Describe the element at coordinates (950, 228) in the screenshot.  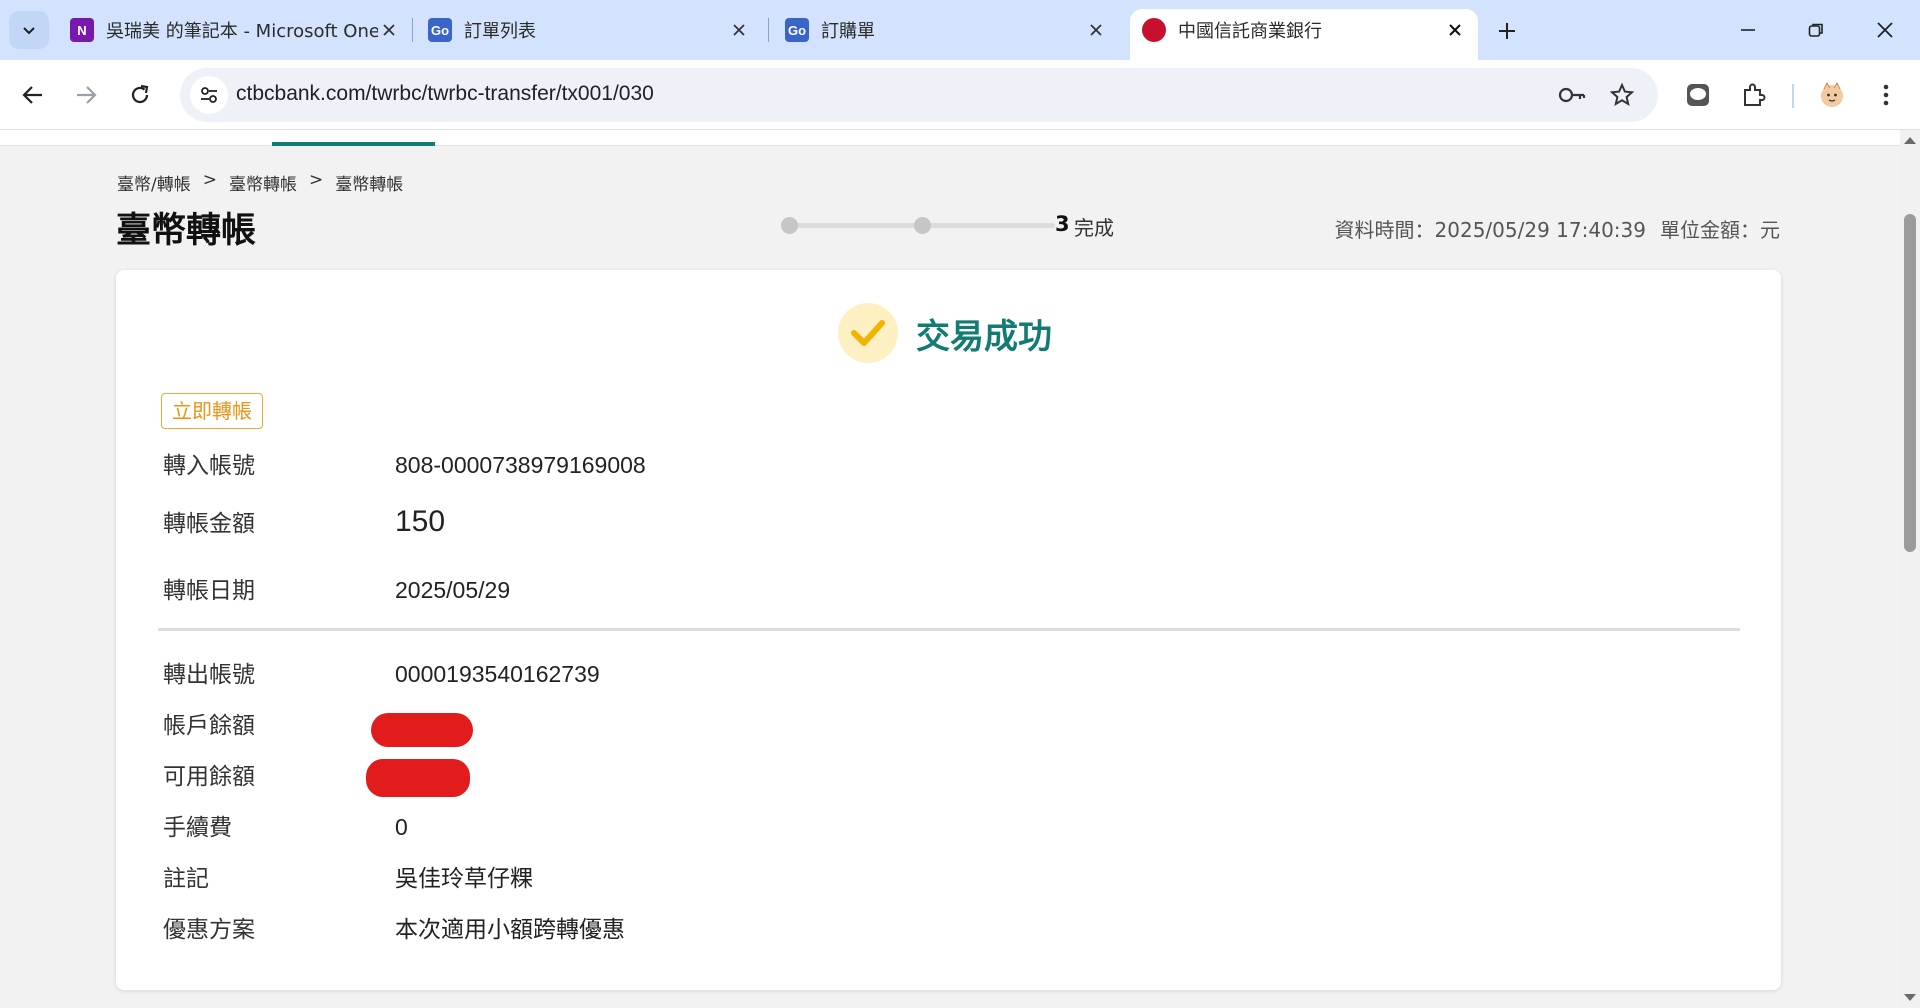
I see `progress-stepper: 3 完成` at that location.